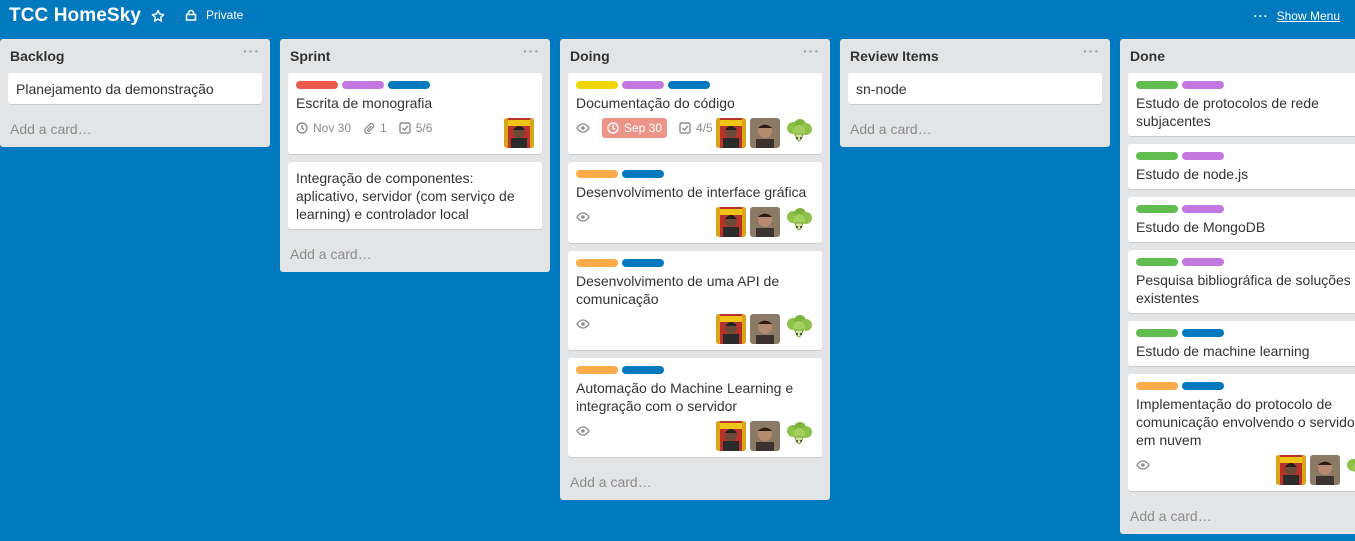 Image resolution: width=1355 pixels, height=541 pixels. I want to click on card-members, so click(1245, 468).